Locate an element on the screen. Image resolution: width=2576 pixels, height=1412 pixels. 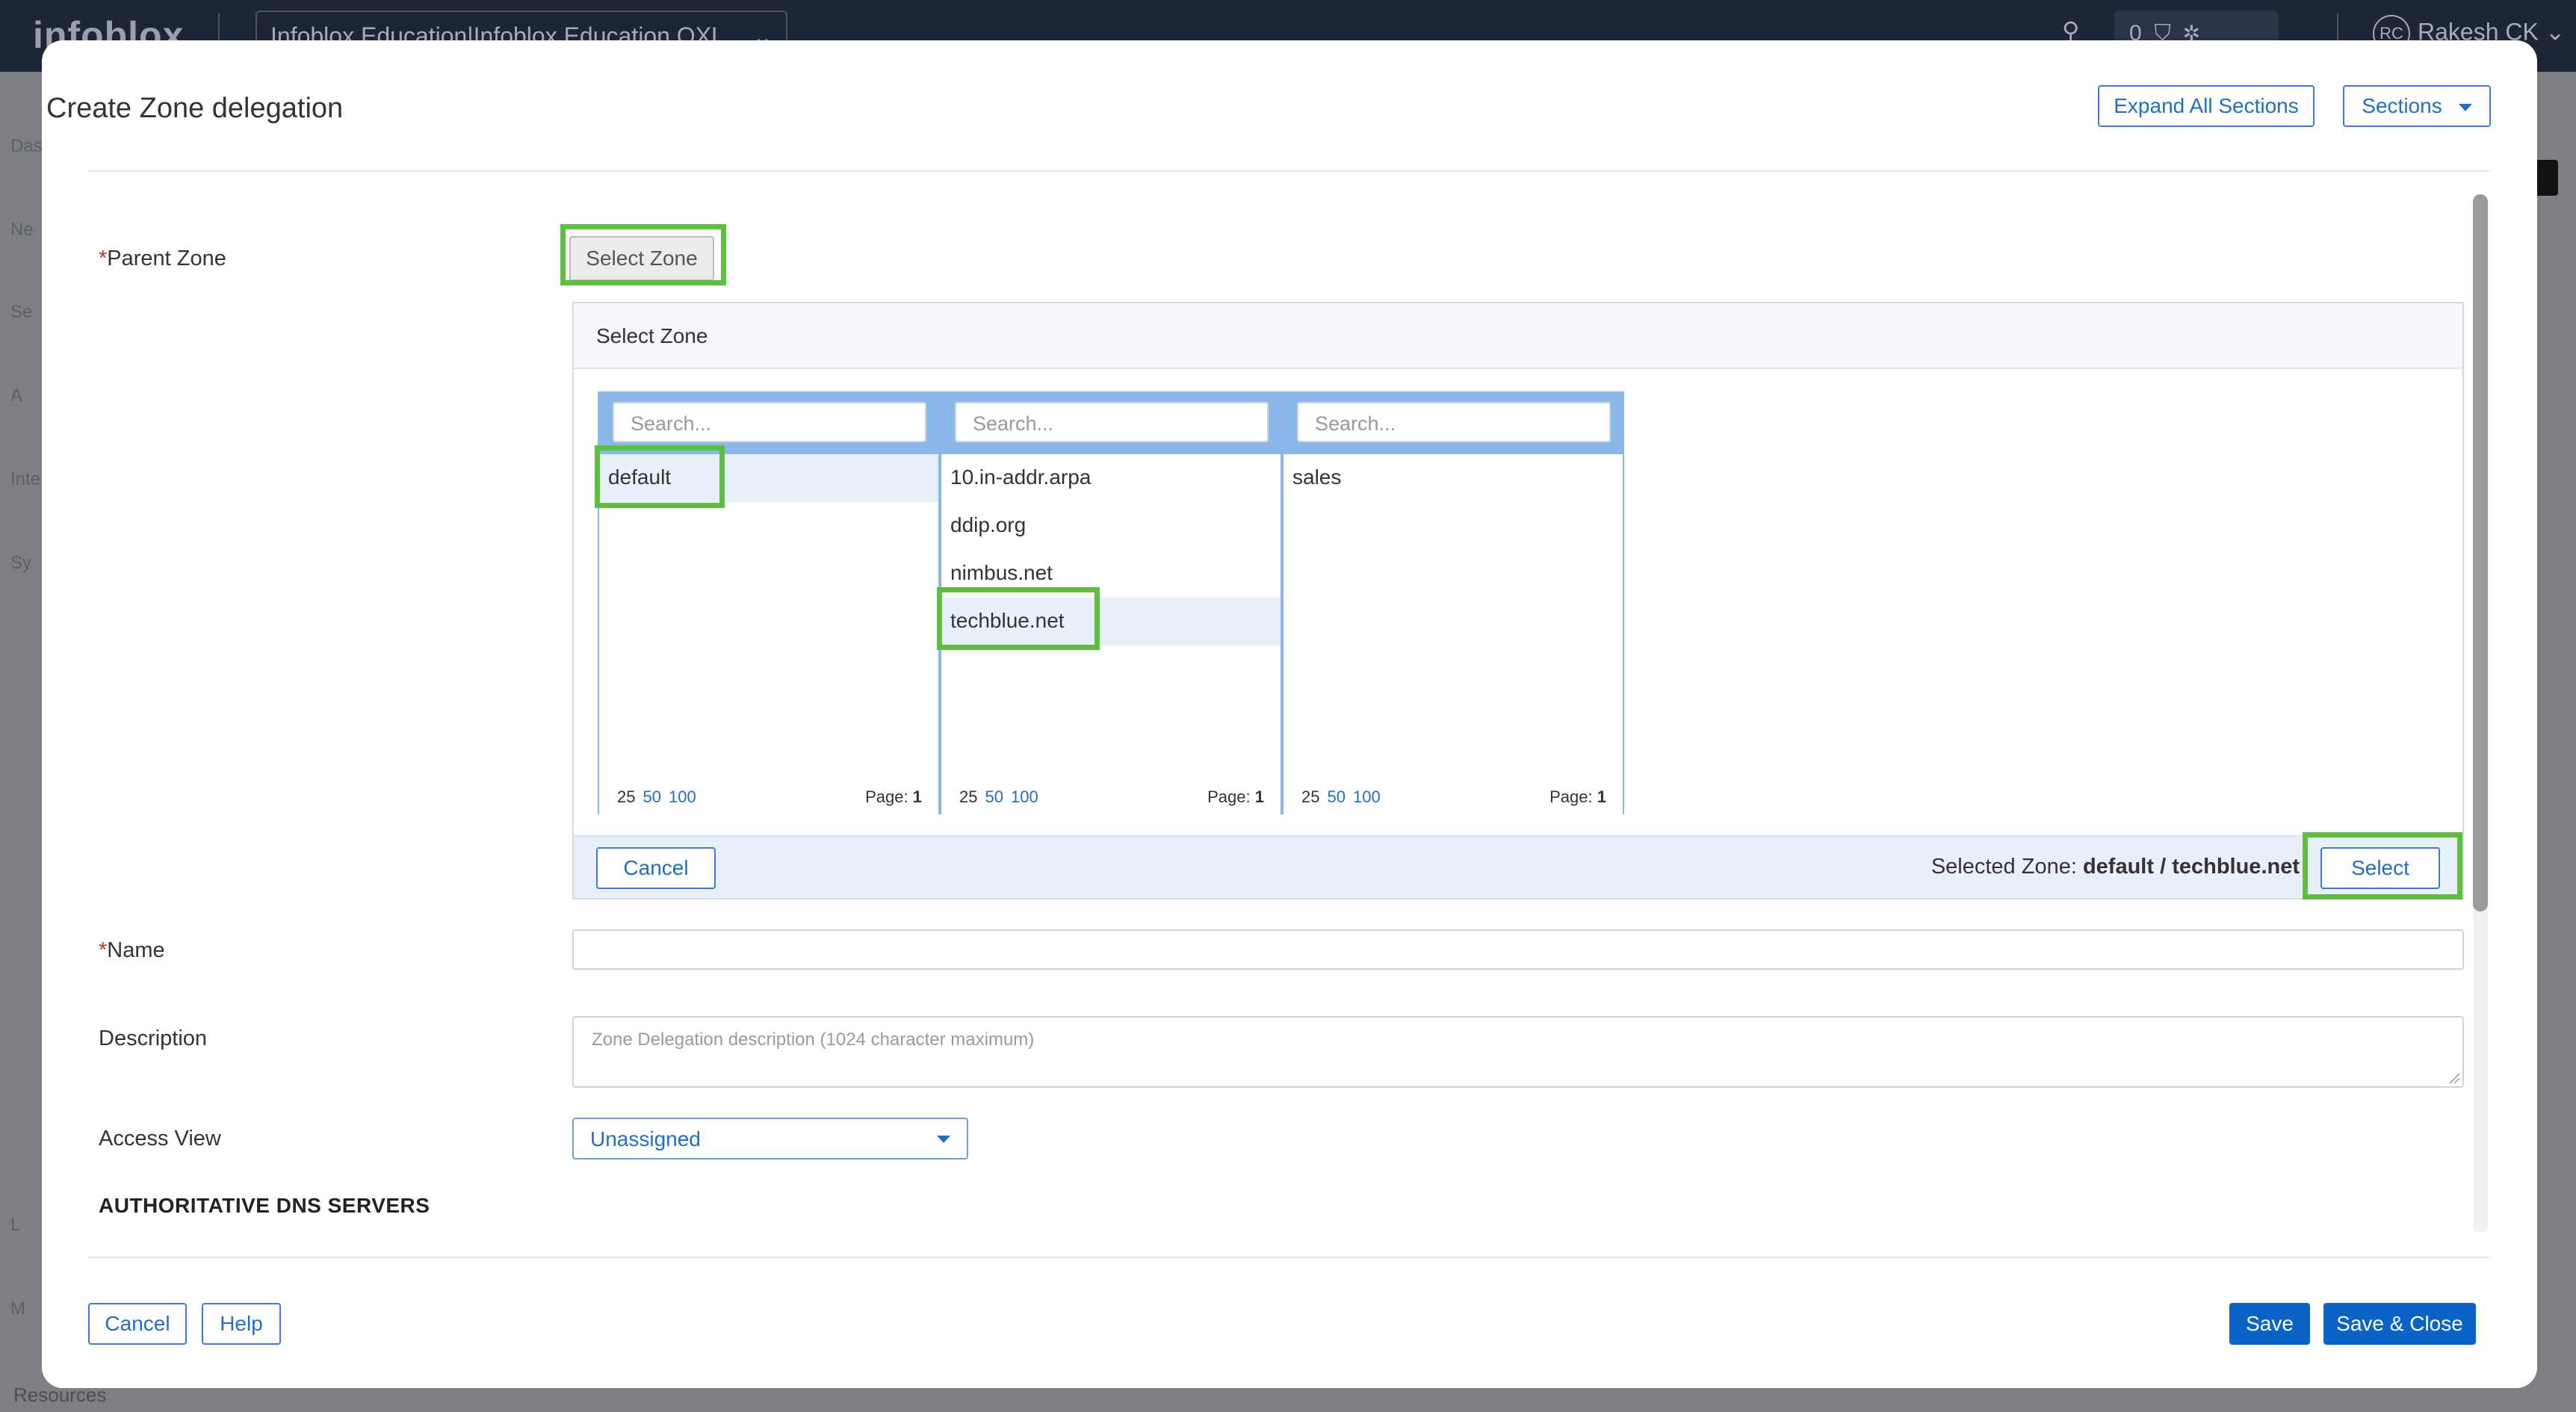
name-label: *Name is located at coordinates (132, 950).